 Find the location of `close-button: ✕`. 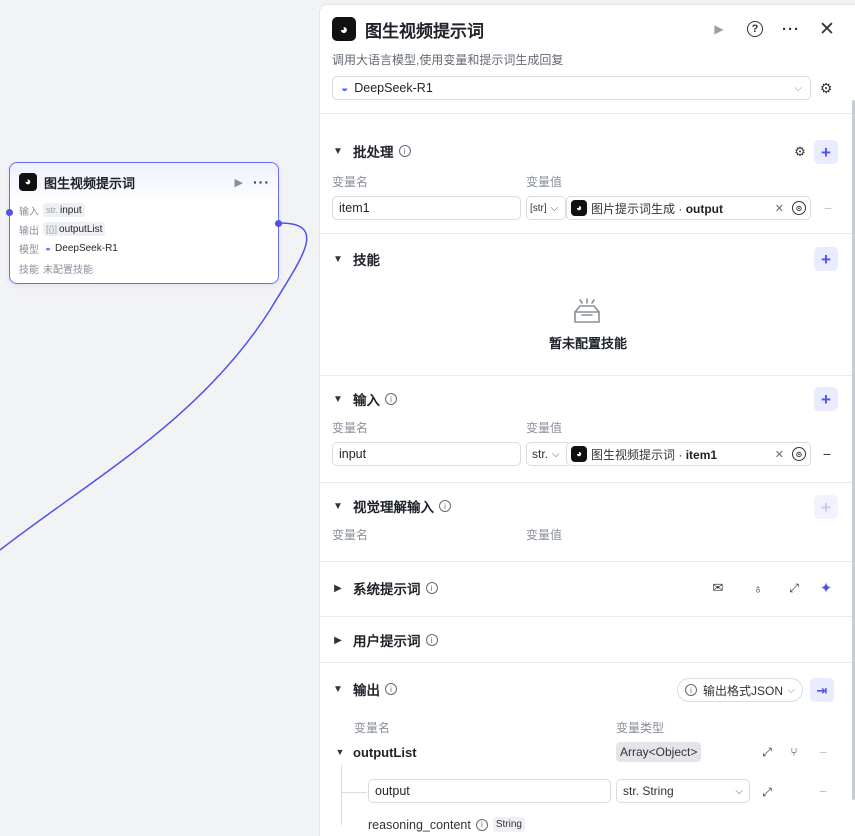

close-button: ✕ is located at coordinates (827, 29).